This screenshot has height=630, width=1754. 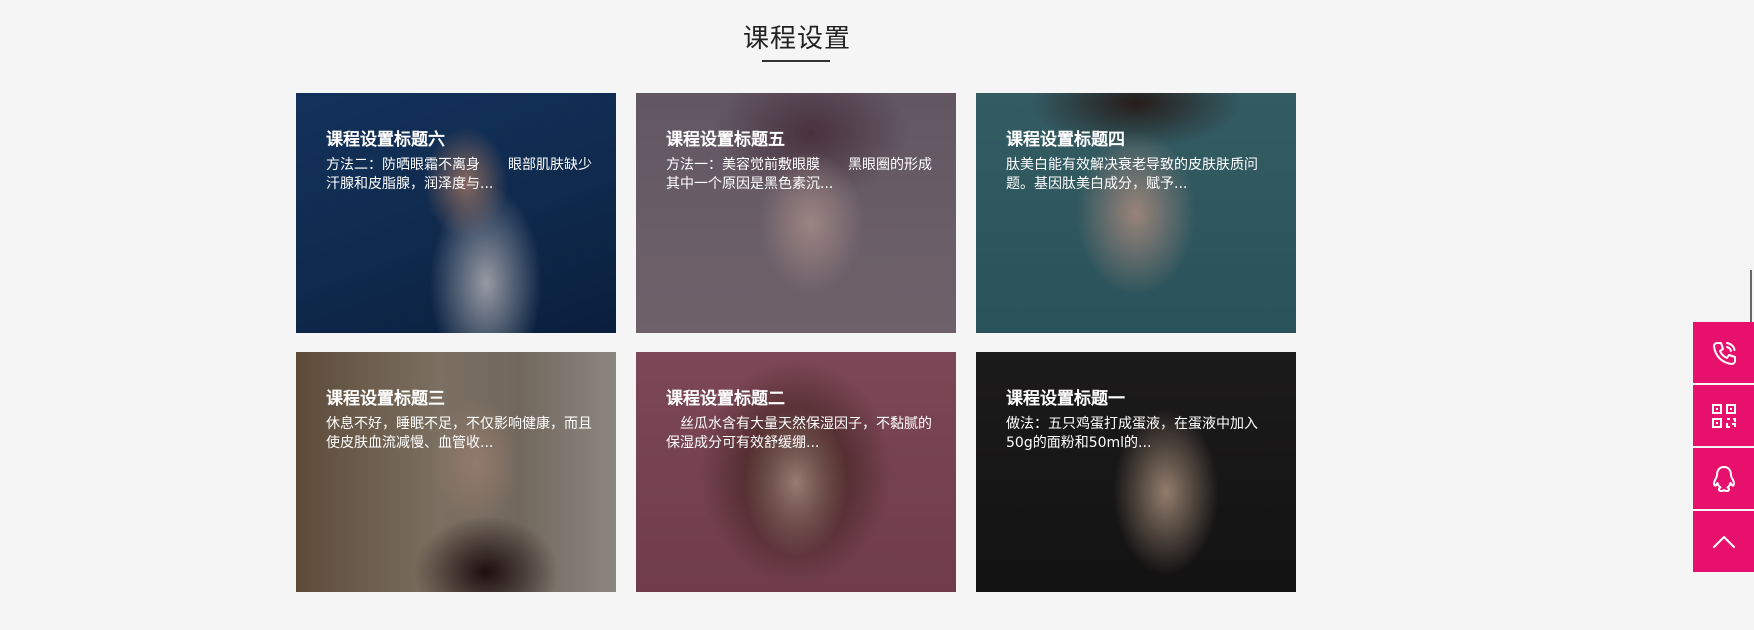 What do you see at coordinates (1139, 137) in the screenshot?
I see `card-title: 课程设置标题四` at bounding box center [1139, 137].